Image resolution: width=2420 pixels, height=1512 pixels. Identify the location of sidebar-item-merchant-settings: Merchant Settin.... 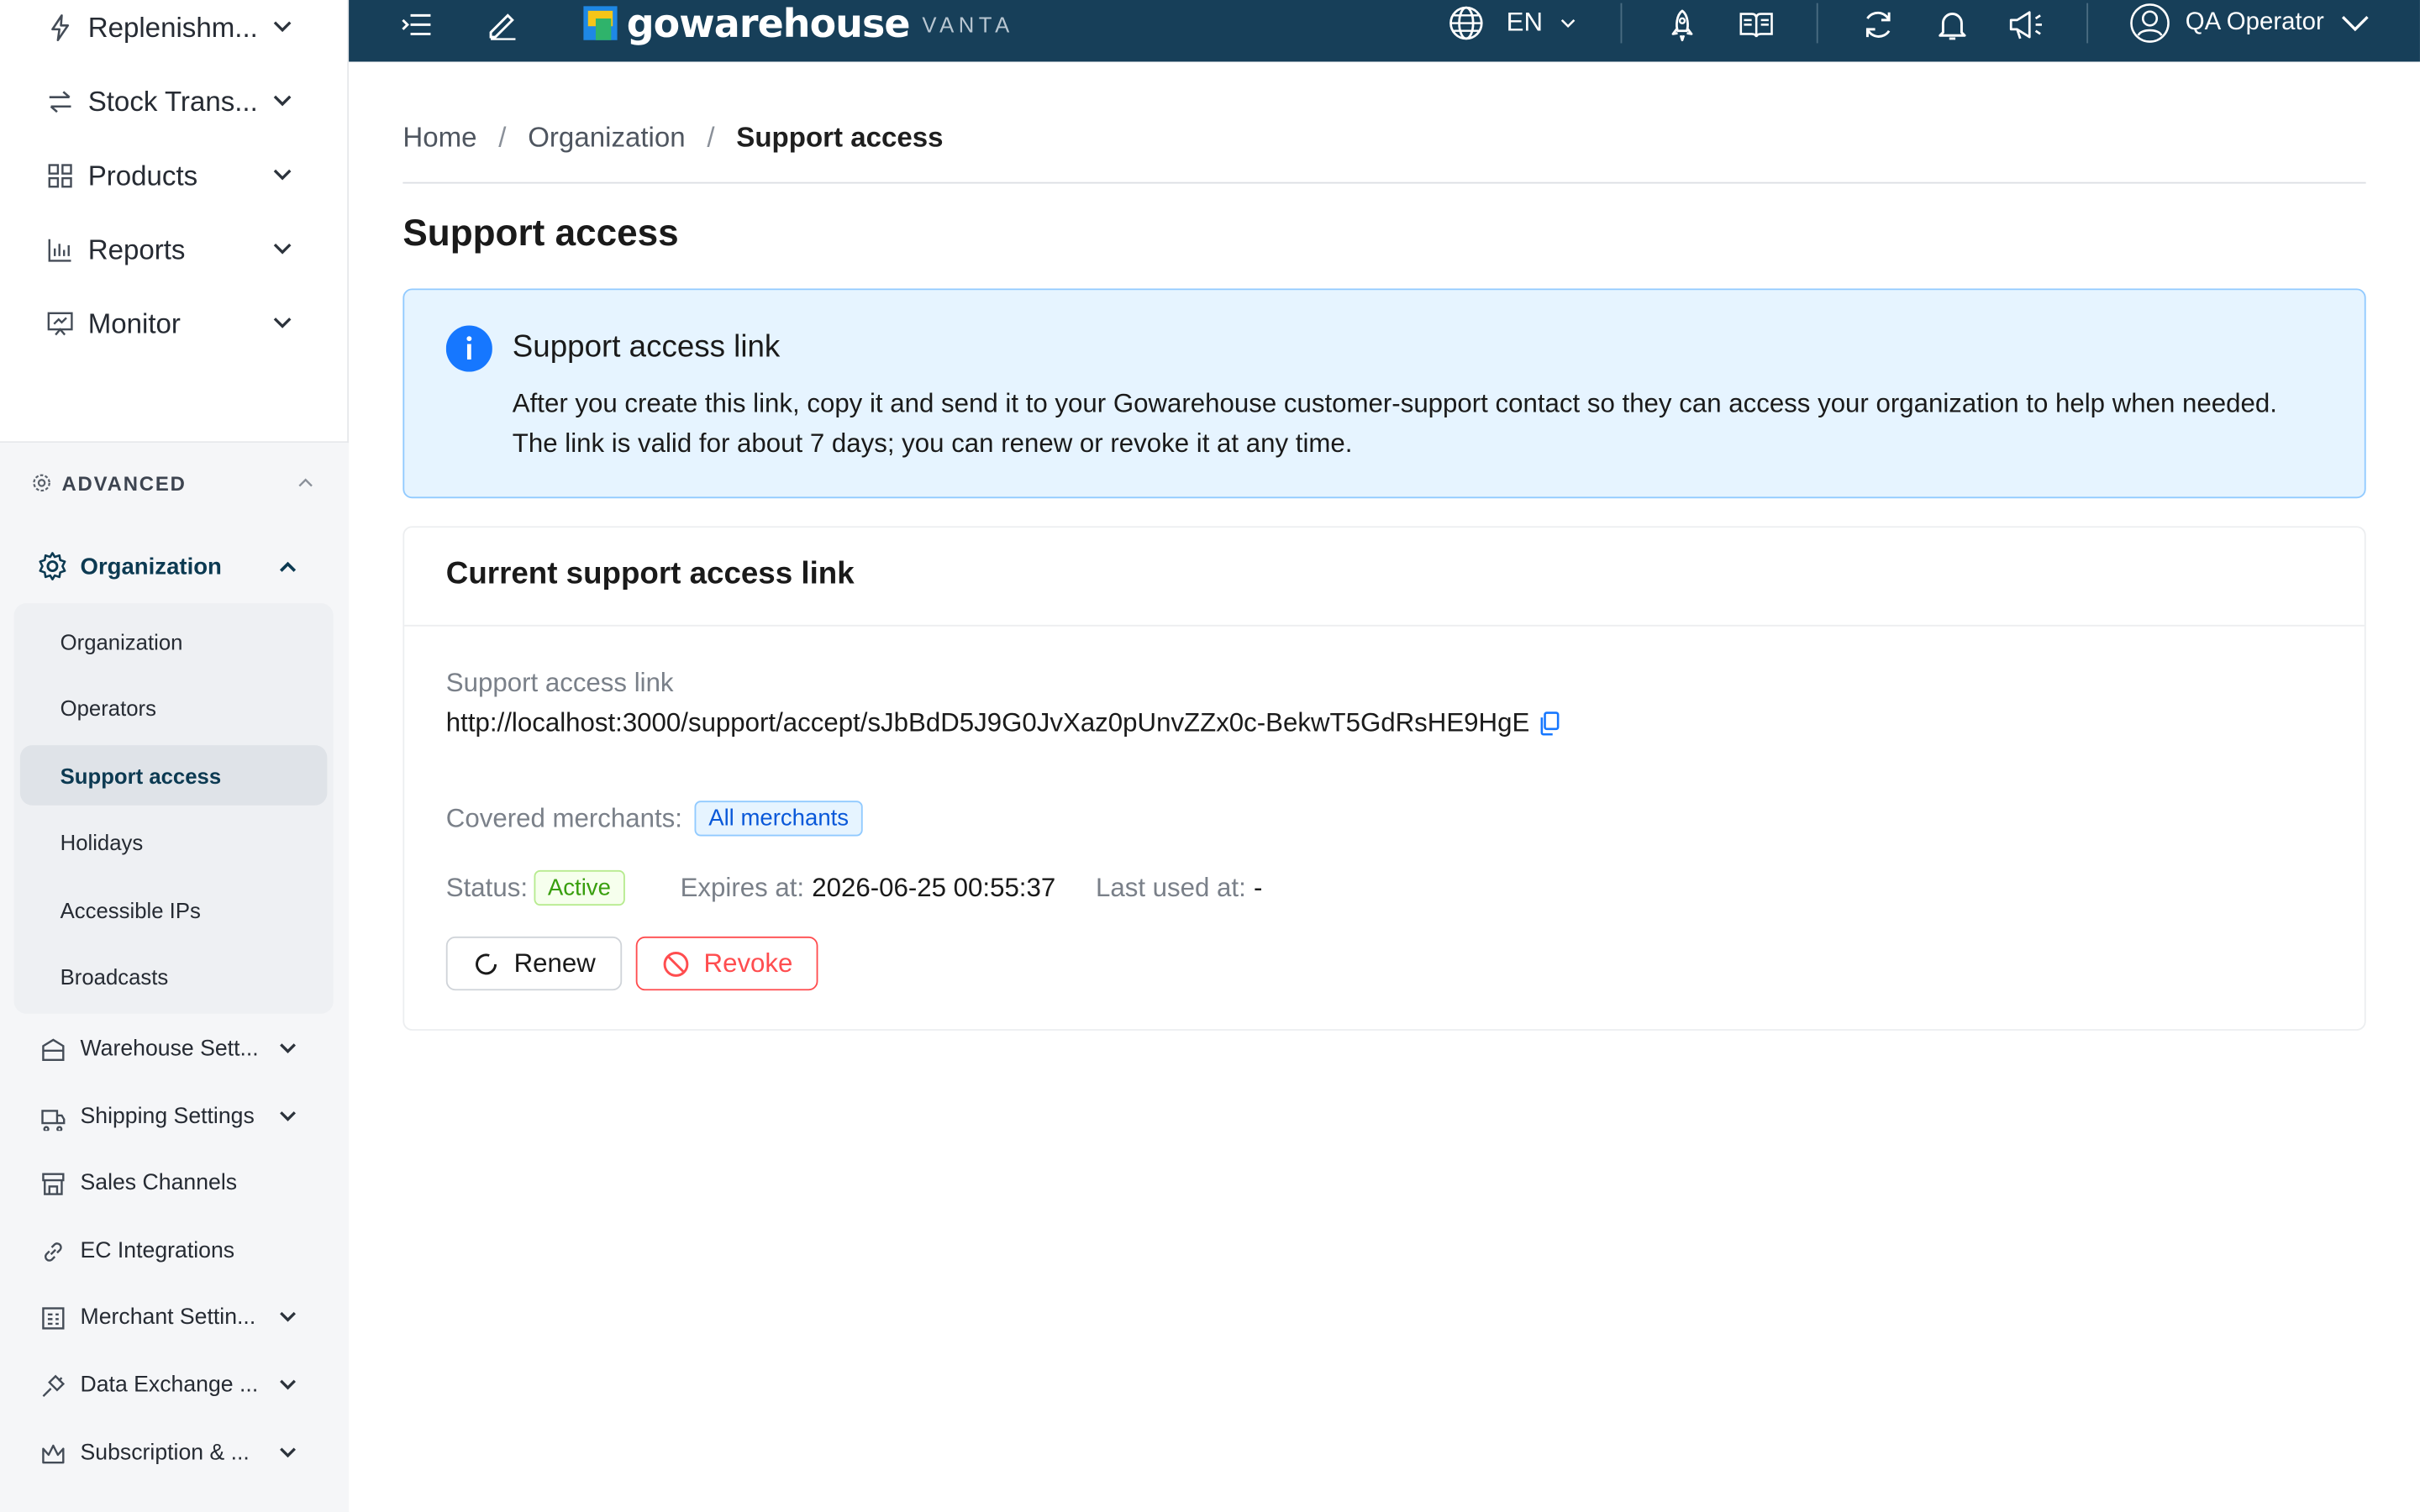
(187, 1317).